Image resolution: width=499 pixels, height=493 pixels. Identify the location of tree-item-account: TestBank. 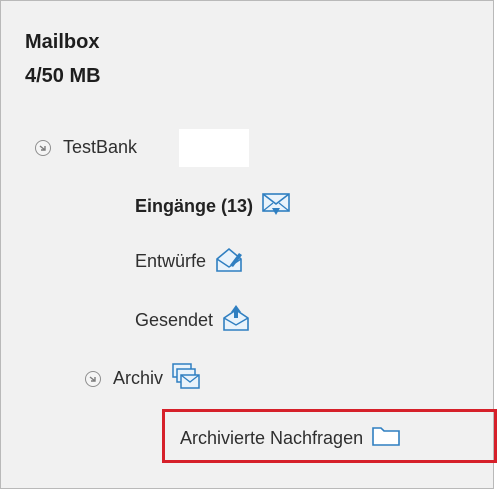
(86, 147).